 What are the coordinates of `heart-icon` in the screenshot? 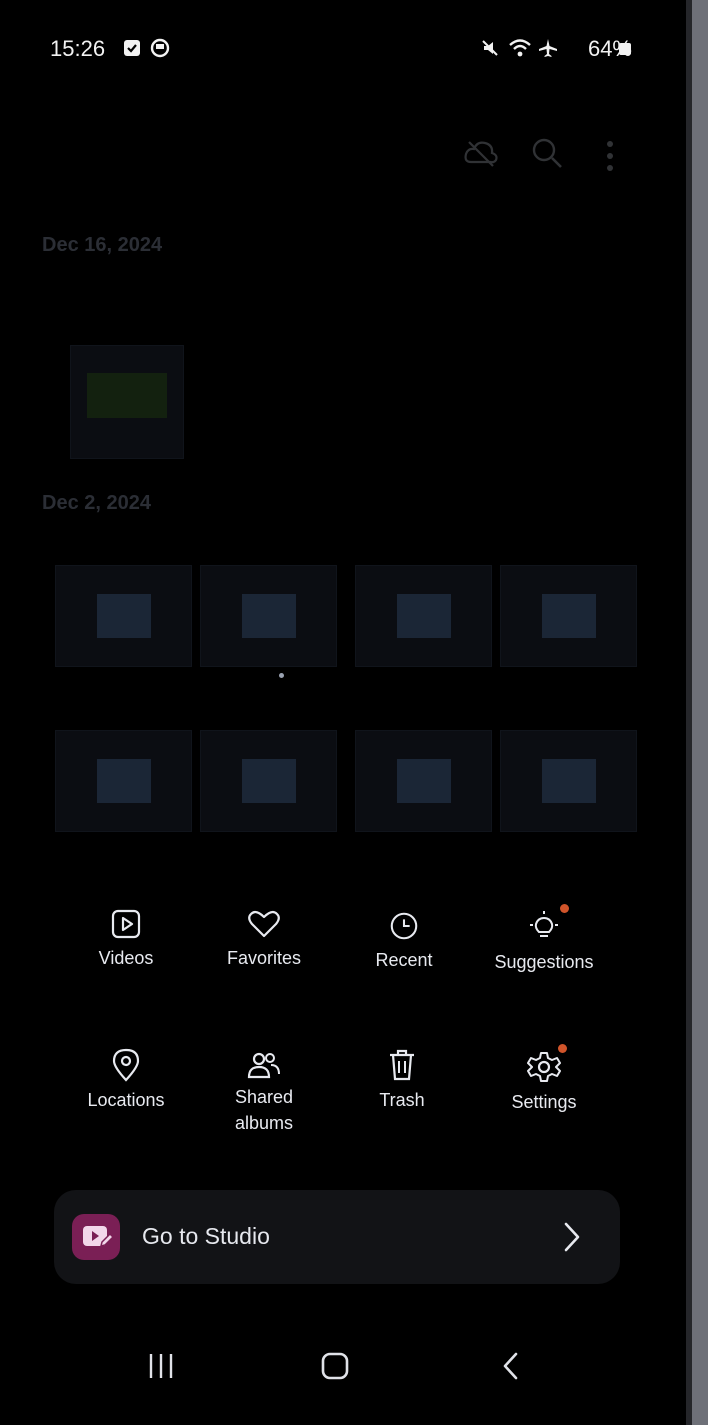 It's located at (264, 924).